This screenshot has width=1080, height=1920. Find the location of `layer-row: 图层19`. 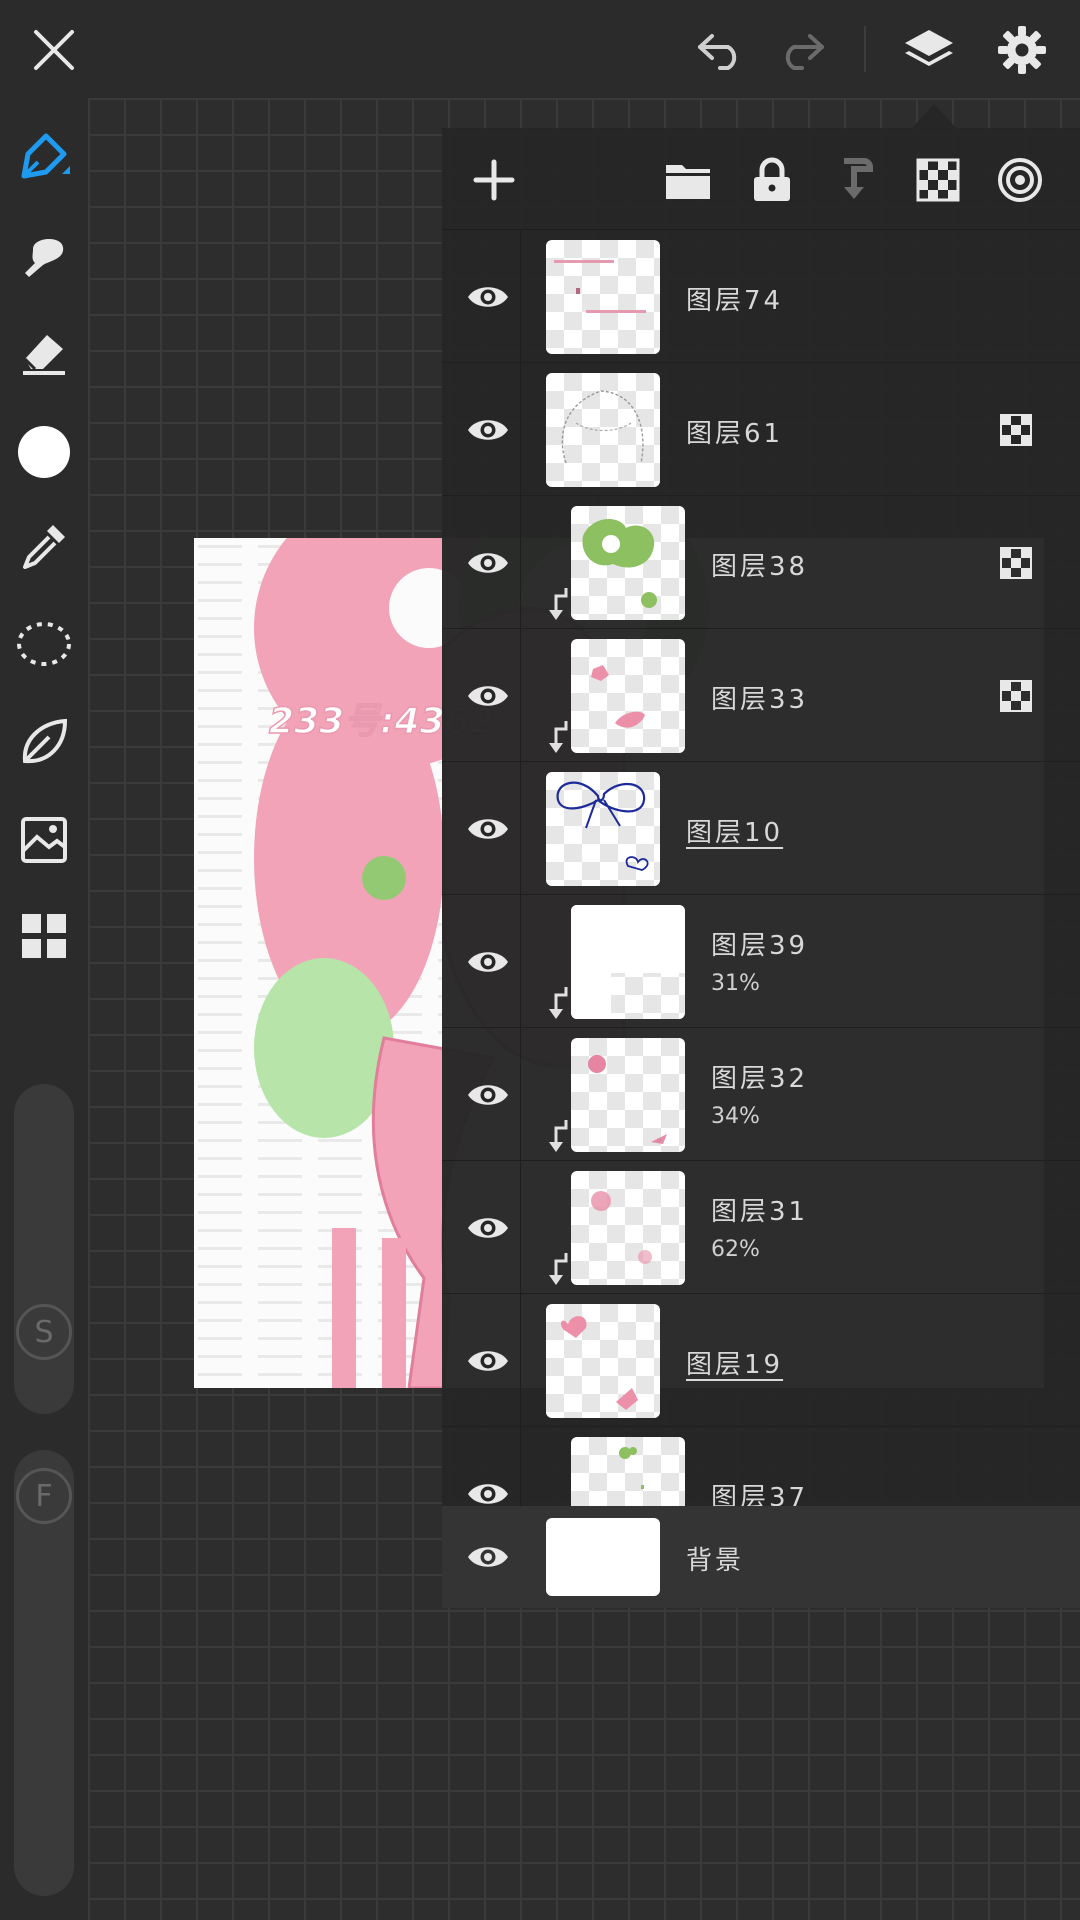

layer-row: 图层19 is located at coordinates (761, 1360).